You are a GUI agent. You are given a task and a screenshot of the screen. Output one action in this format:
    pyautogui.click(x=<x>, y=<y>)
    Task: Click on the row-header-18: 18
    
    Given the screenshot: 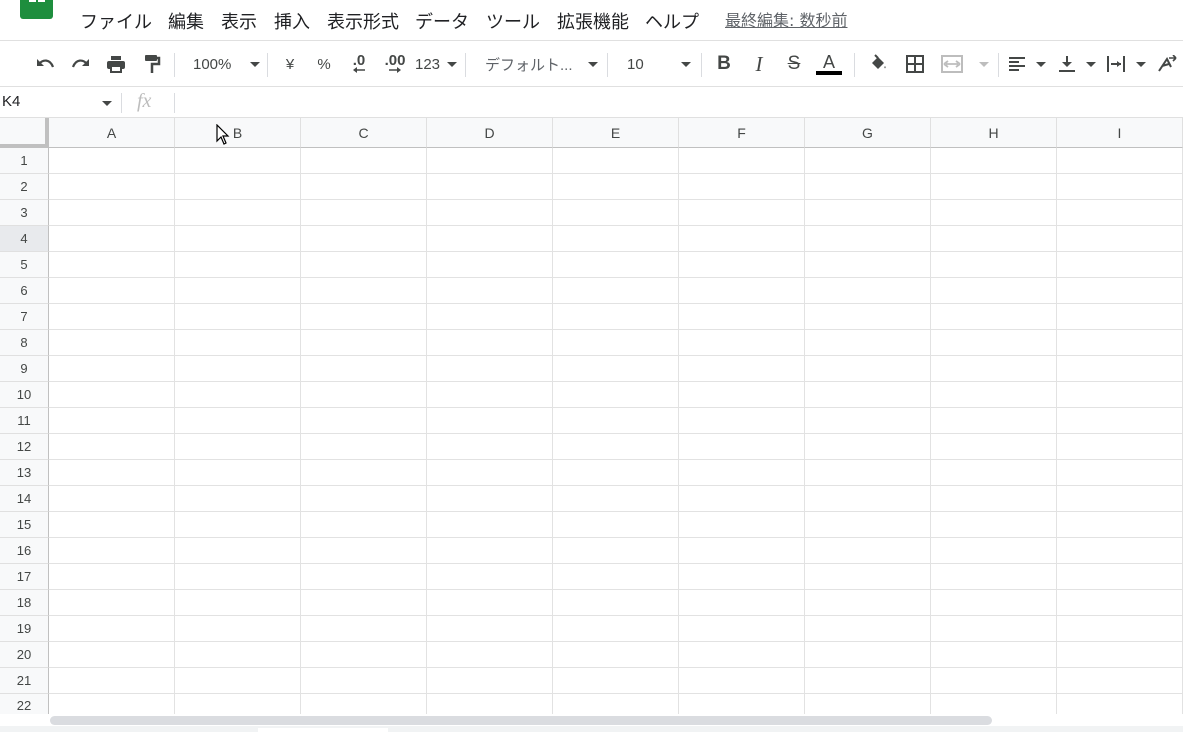 What is the action you would take?
    pyautogui.click(x=24, y=603)
    